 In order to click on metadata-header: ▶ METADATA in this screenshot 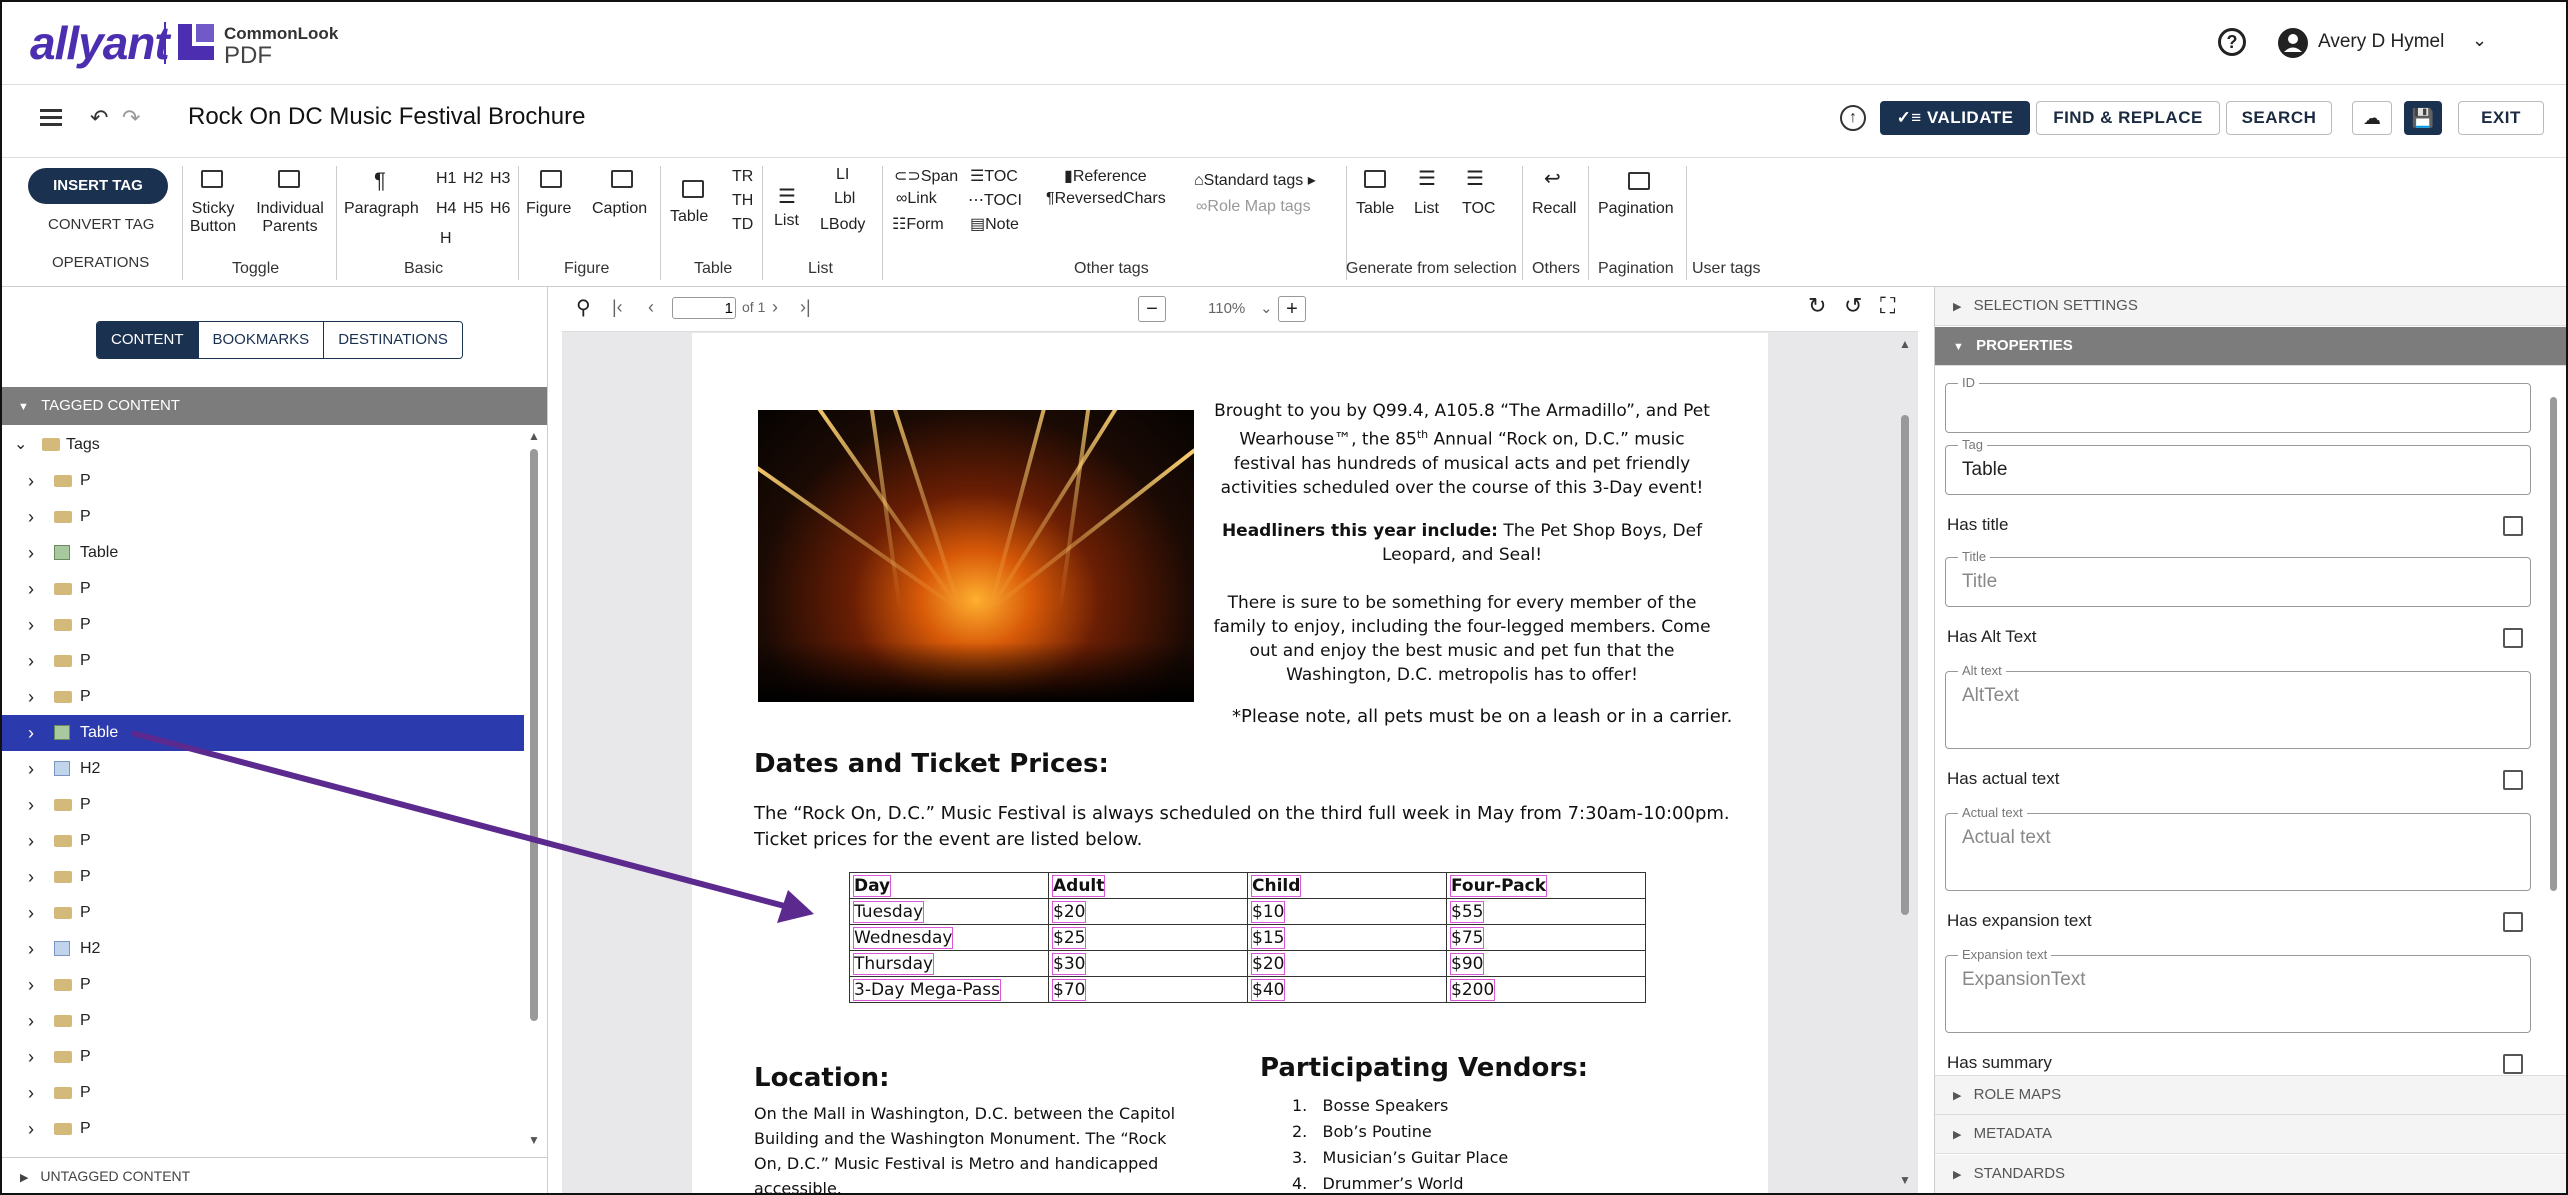, I will do `click(2250, 1134)`.